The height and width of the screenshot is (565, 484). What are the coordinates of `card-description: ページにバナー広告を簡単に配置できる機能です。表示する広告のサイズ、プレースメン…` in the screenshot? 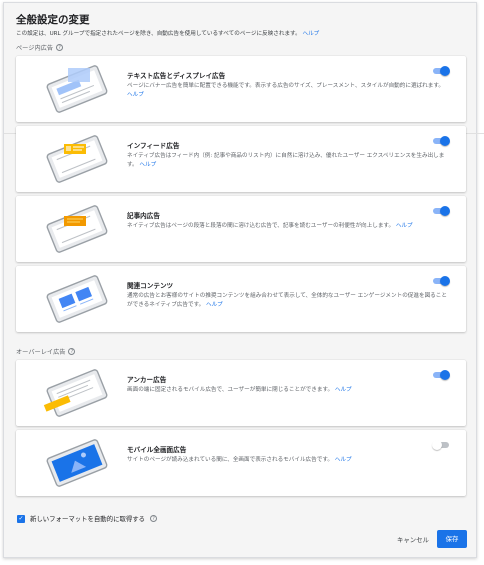 It's located at (285, 90).